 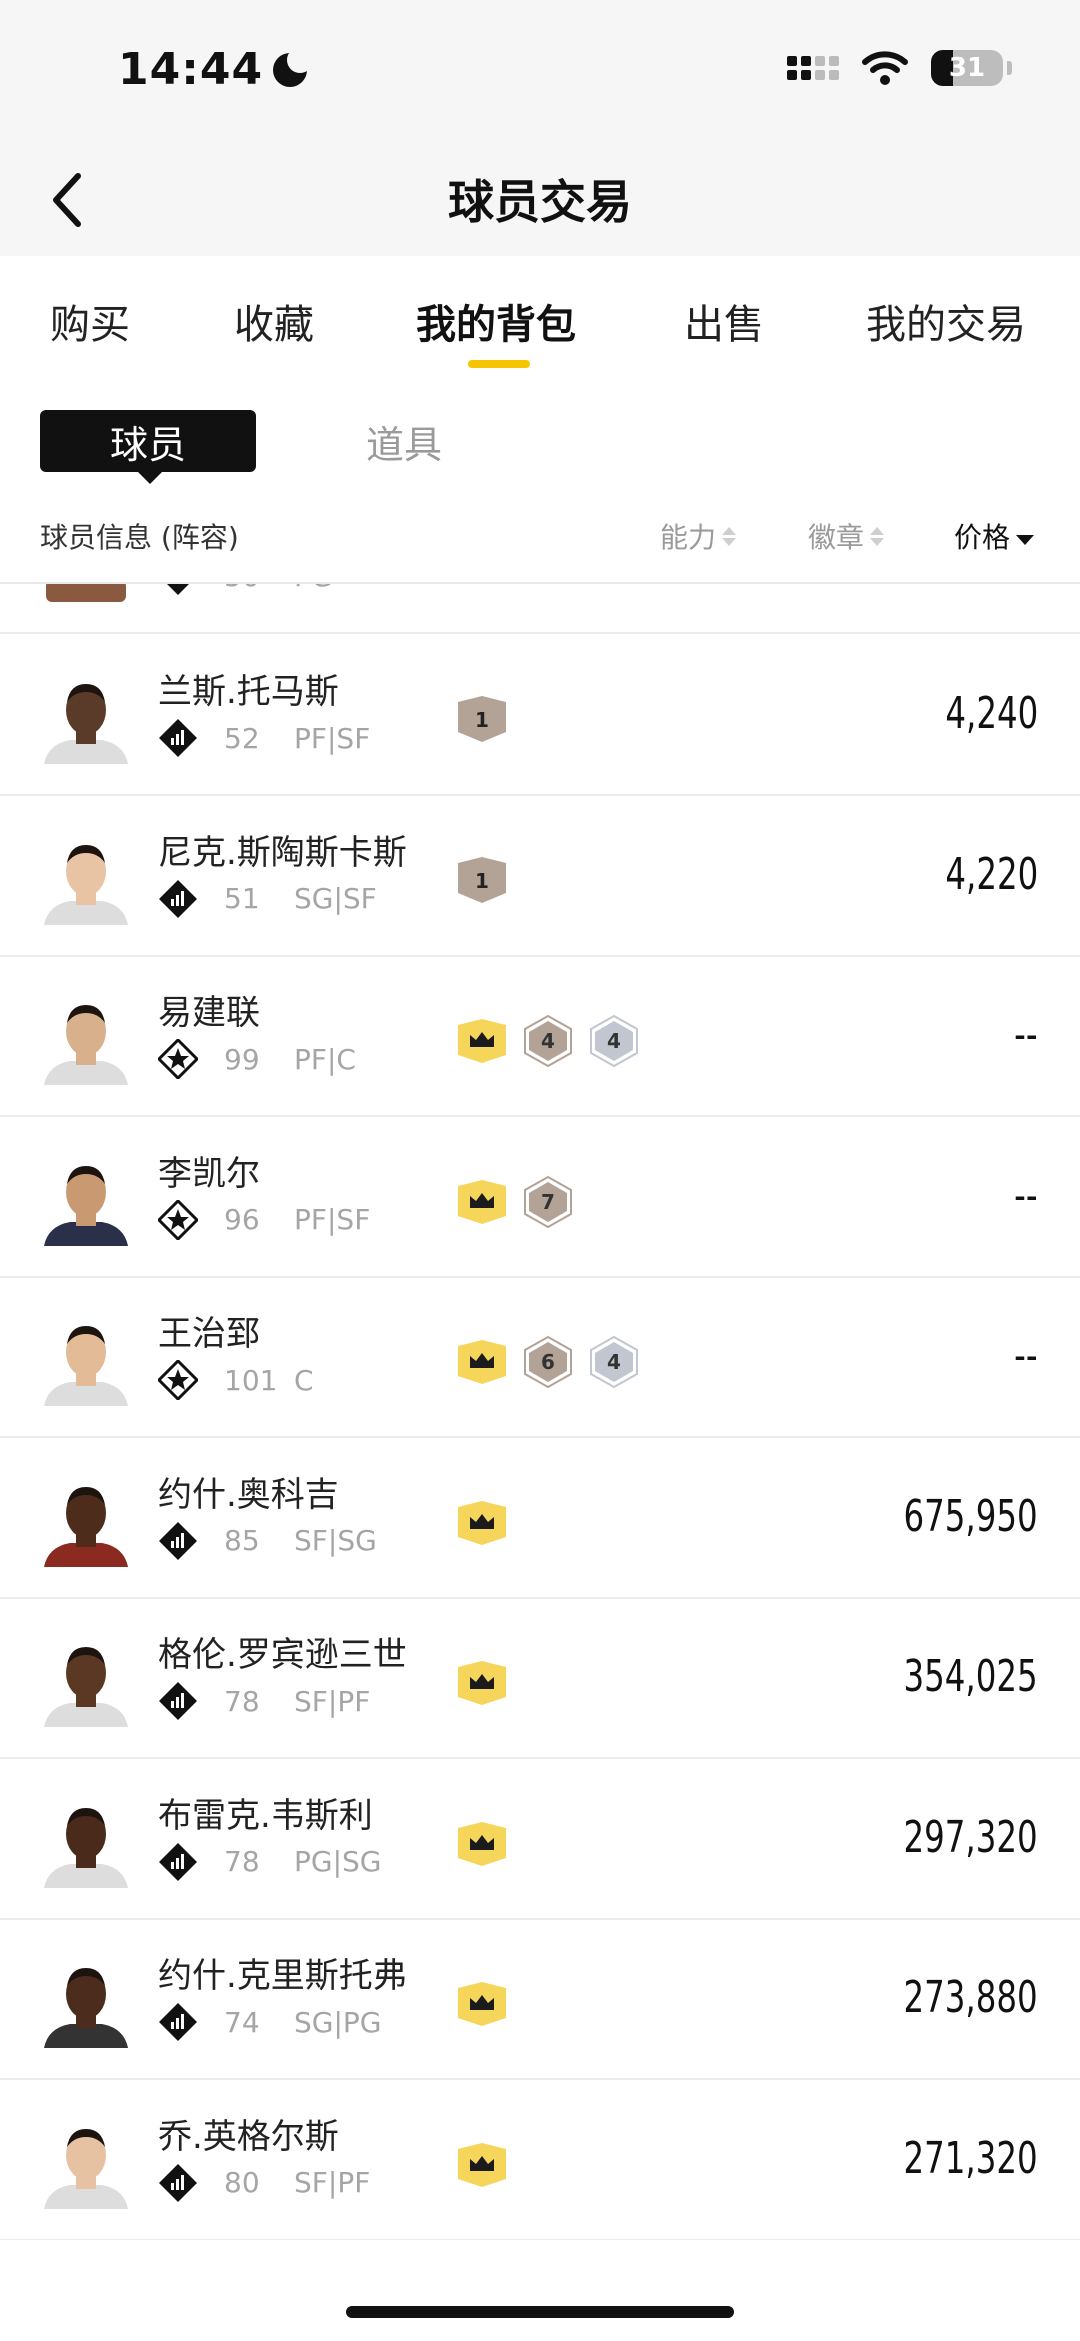 I want to click on player-name: 李凯尔, so click(x=209, y=1173).